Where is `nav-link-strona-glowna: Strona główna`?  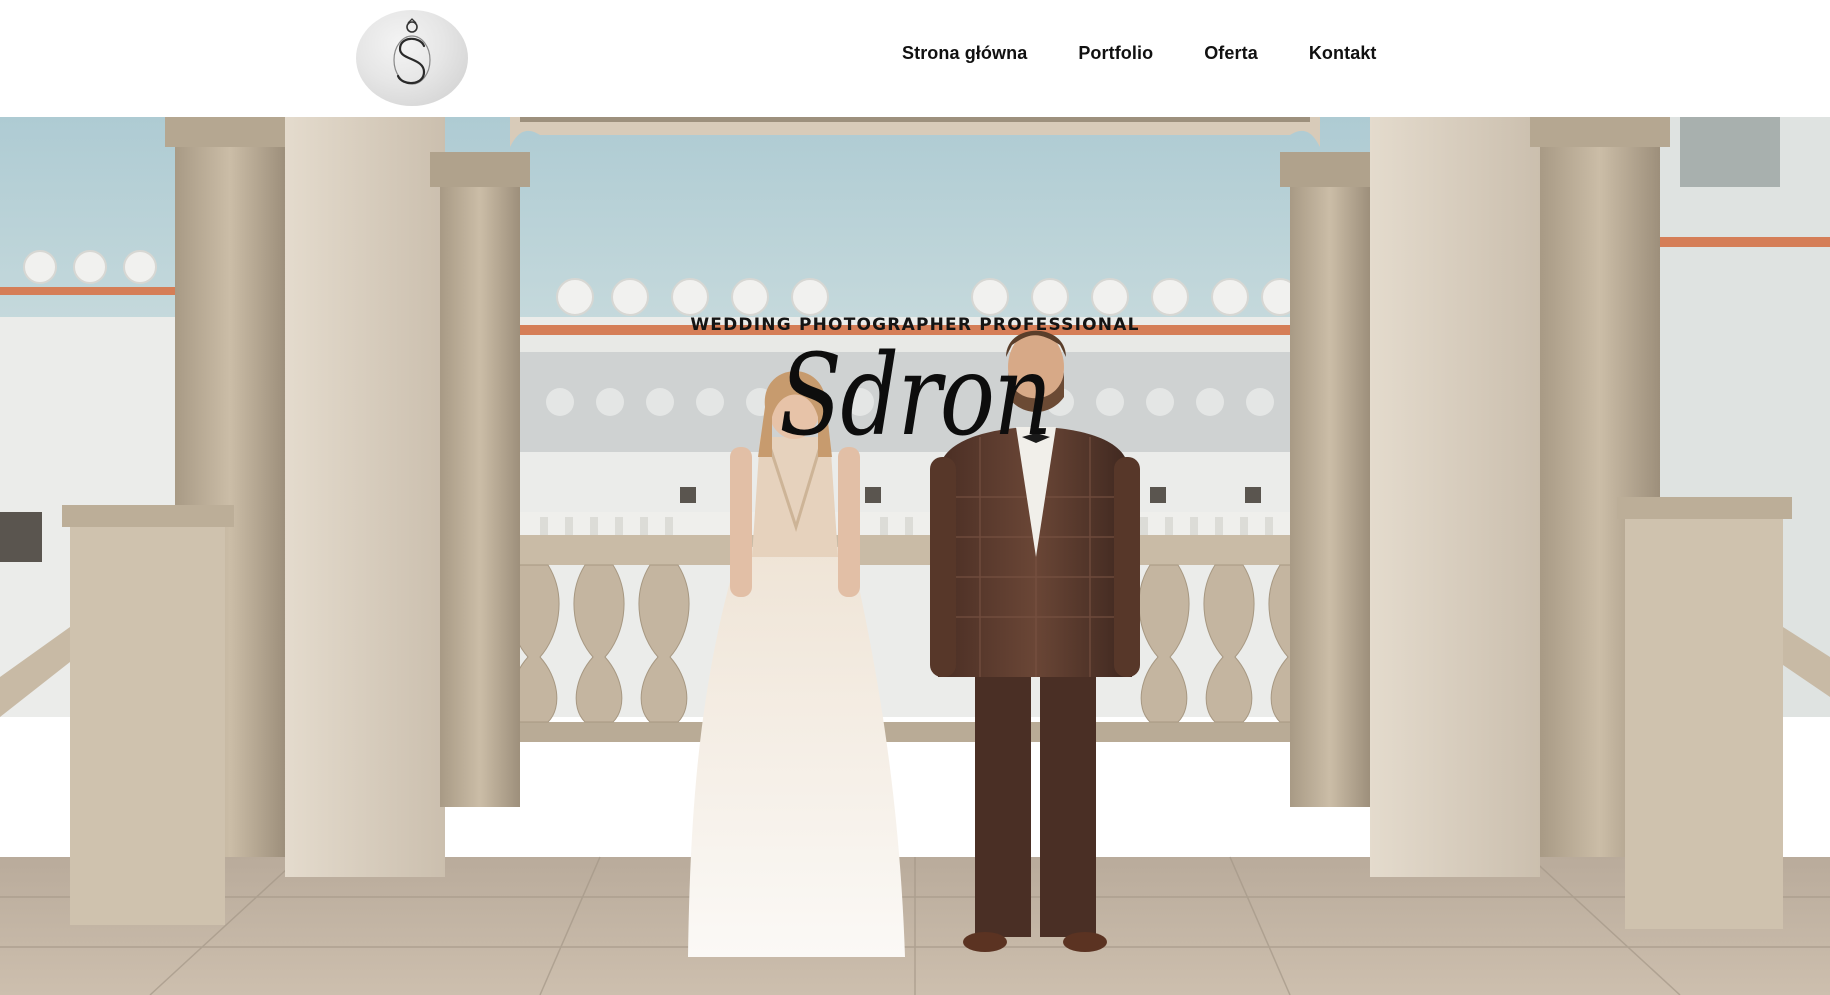 nav-link-strona-glowna: Strona główna is located at coordinates (964, 53).